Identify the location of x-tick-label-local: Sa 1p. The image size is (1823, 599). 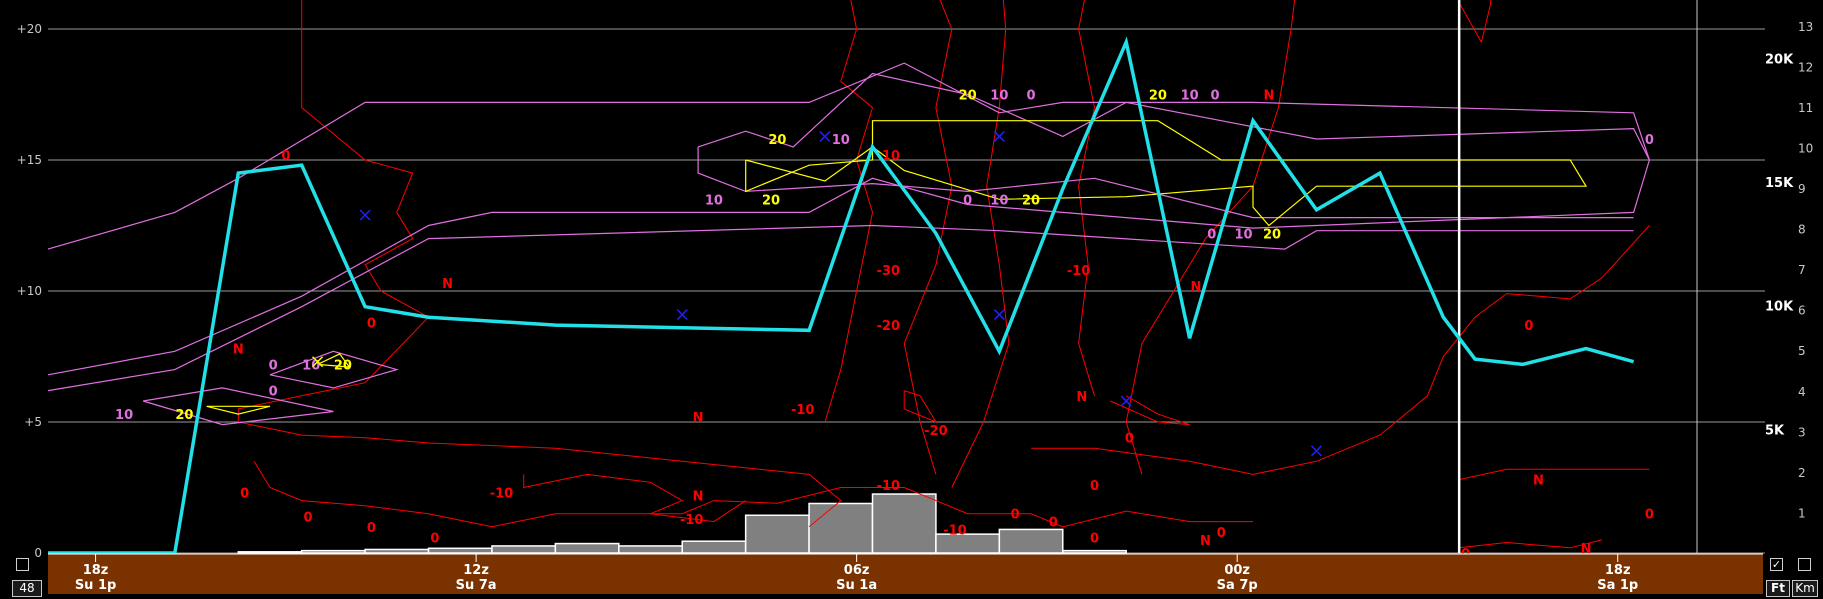
(1617, 585).